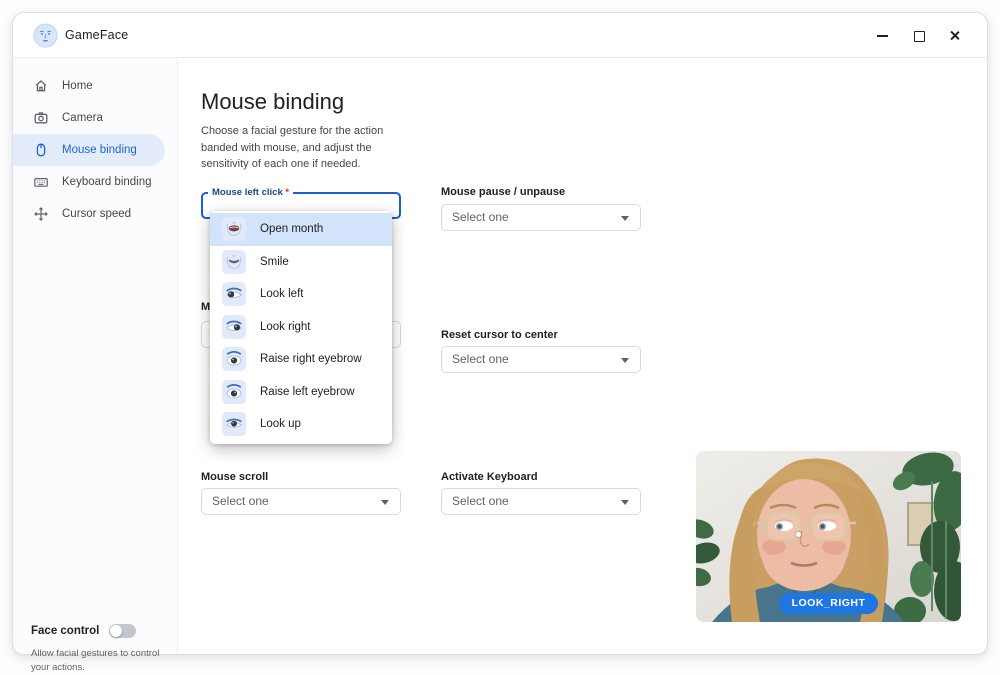  Describe the element at coordinates (99, 150) in the screenshot. I see `sidebar-item-label: Mouse binding` at that location.